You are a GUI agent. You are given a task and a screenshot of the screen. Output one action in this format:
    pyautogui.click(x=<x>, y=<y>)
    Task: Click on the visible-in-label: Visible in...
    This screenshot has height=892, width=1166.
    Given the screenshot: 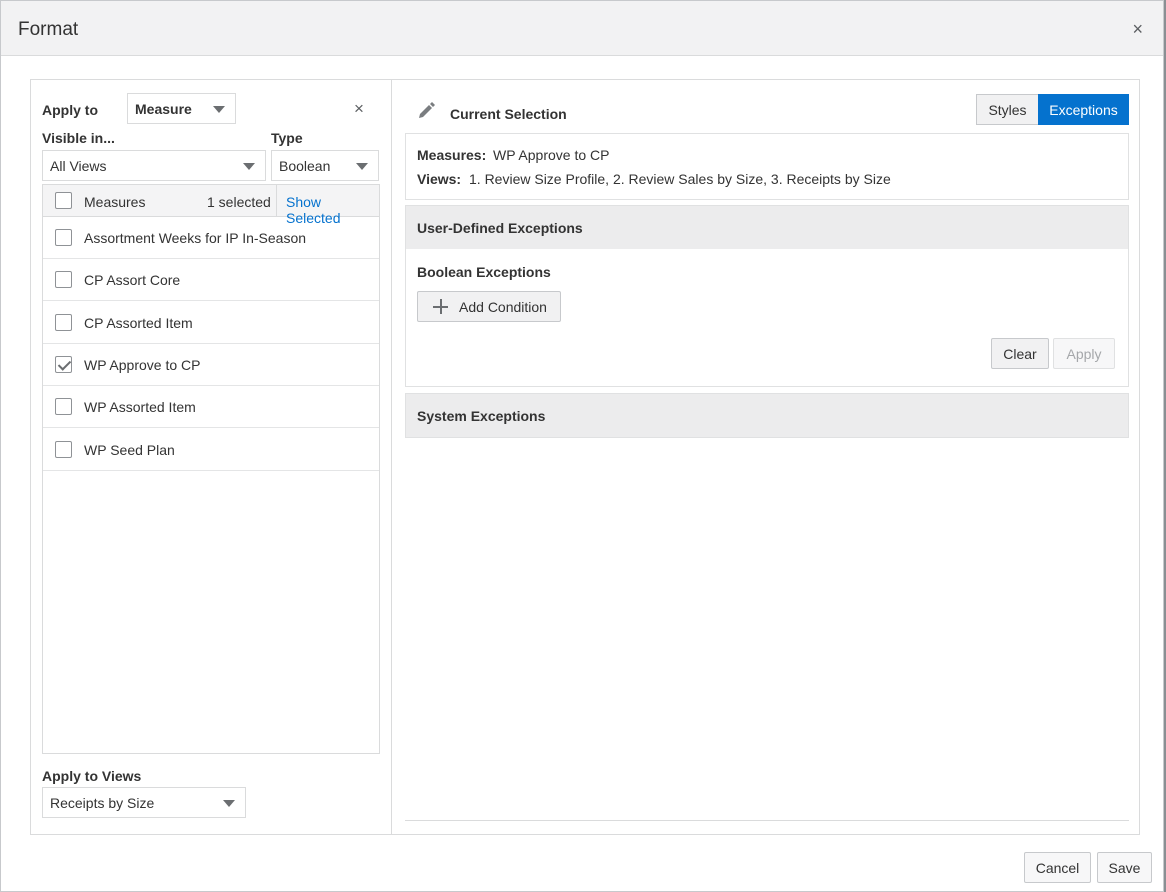 What is the action you would take?
    pyautogui.click(x=78, y=138)
    